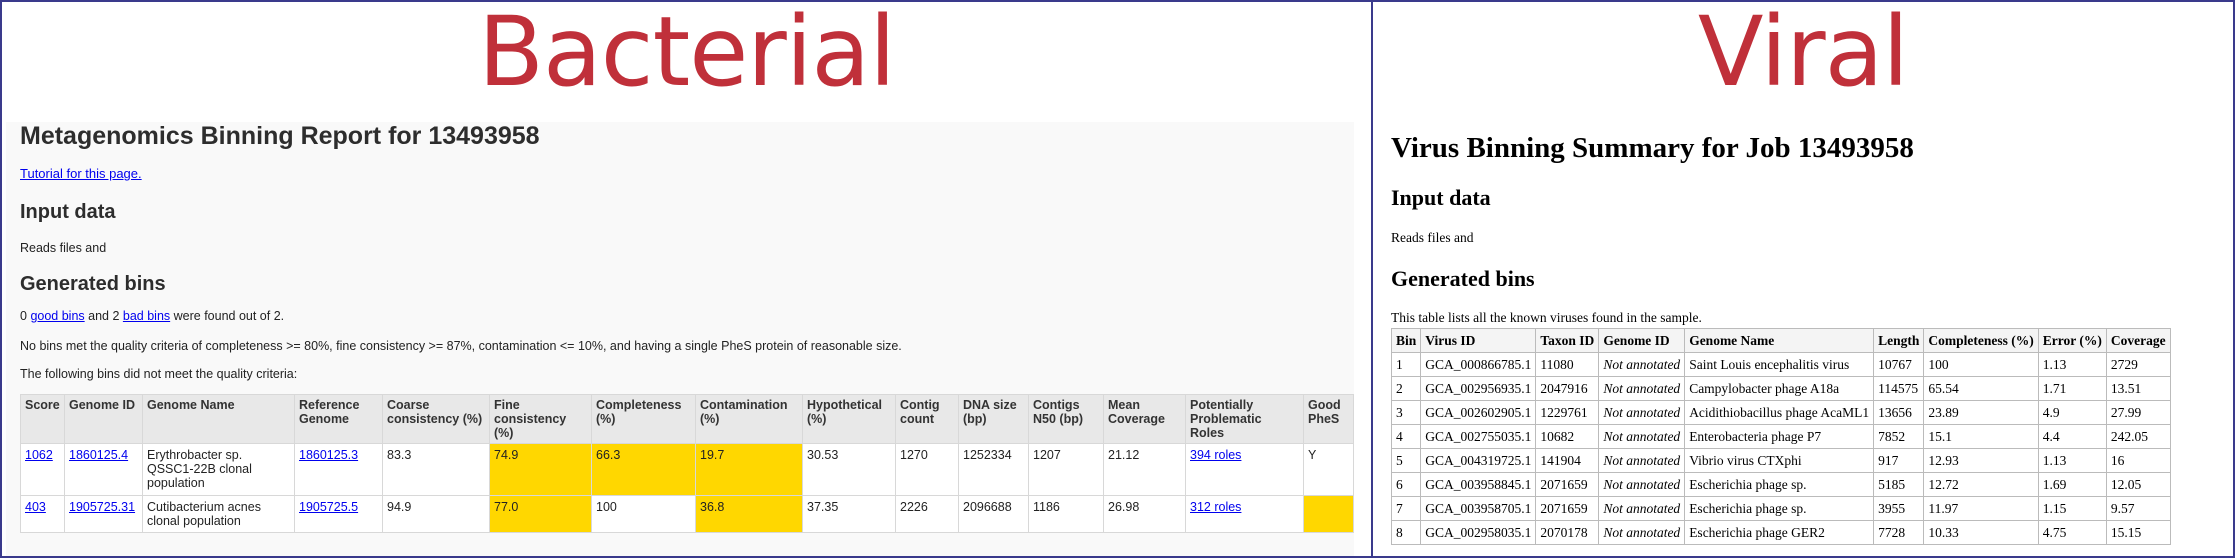 Image resolution: width=2235 pixels, height=558 pixels. What do you see at coordinates (1981, 484) in the screenshot?
I see `completeness-cell: 12.72` at bounding box center [1981, 484].